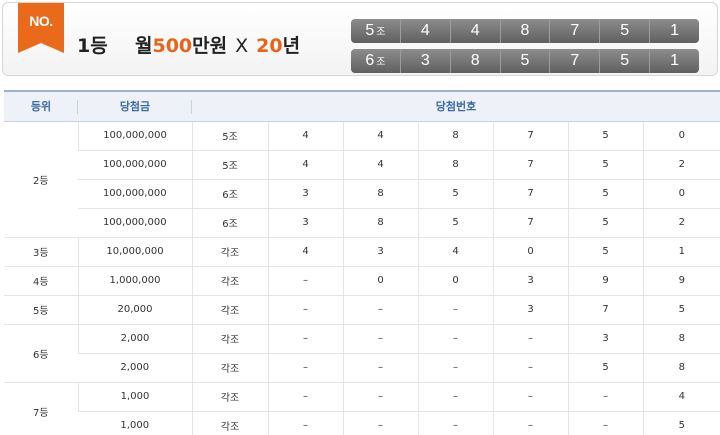 Image resolution: width=720 pixels, height=435 pixels. Describe the element at coordinates (41, 28) in the screenshot. I see `rank-ribbon-badge: NO.` at that location.